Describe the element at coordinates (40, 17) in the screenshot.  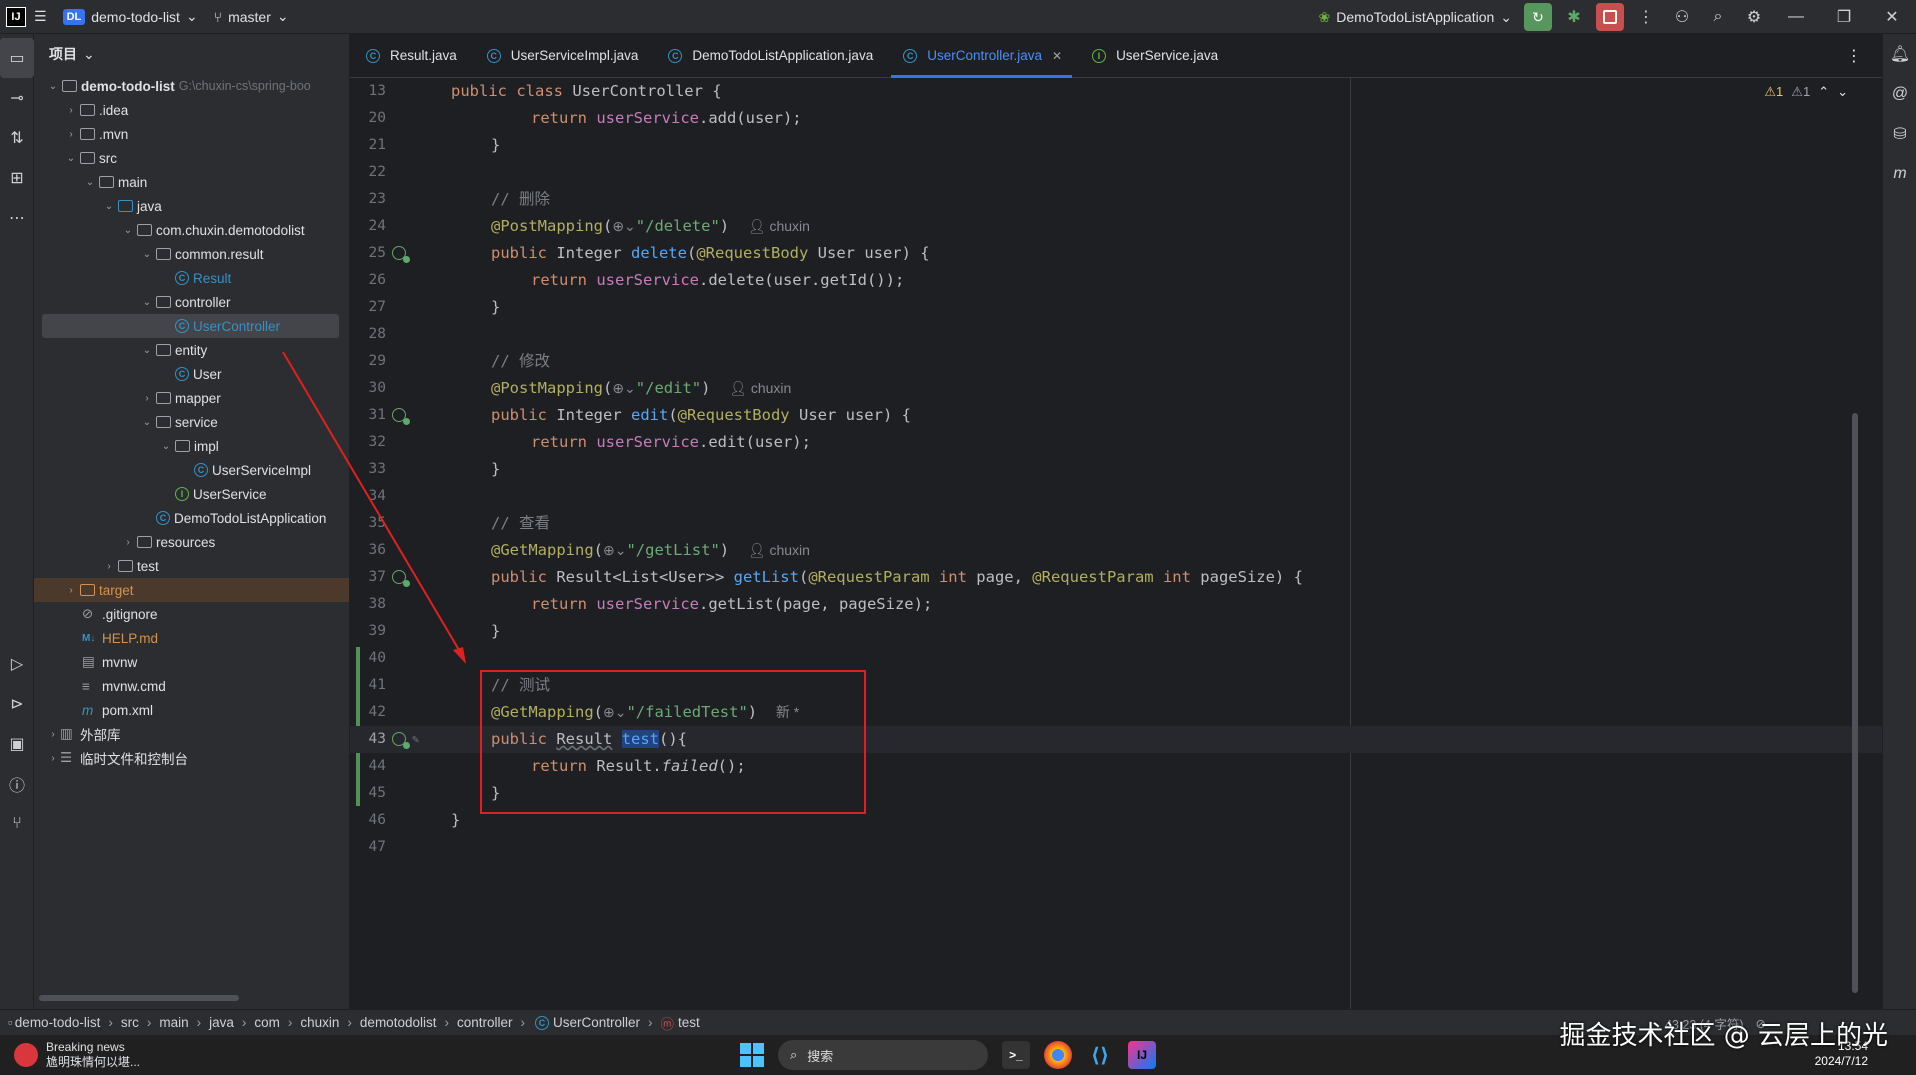
I see `main-menu-button: ☰` at that location.